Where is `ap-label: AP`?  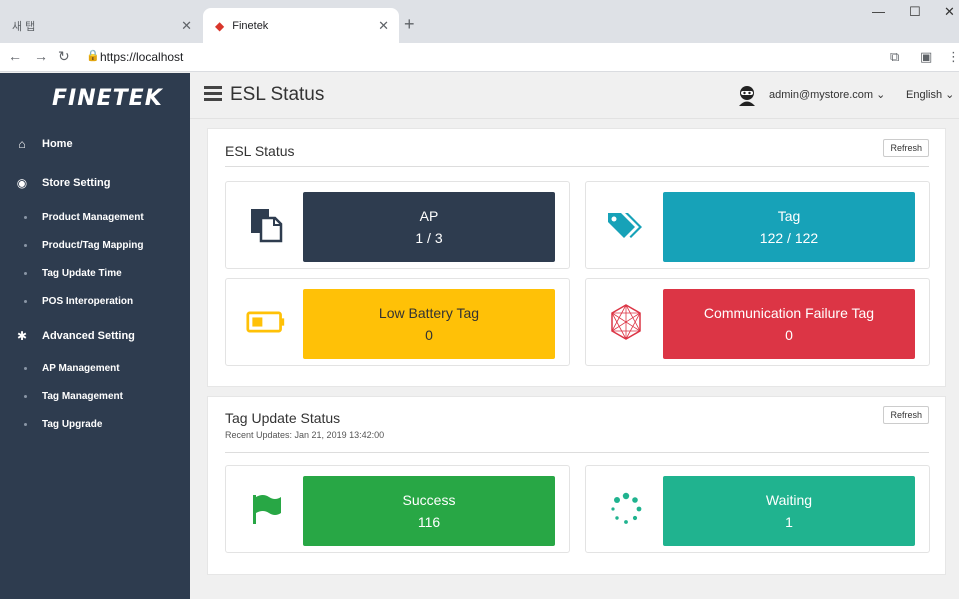 ap-label: AP is located at coordinates (429, 216).